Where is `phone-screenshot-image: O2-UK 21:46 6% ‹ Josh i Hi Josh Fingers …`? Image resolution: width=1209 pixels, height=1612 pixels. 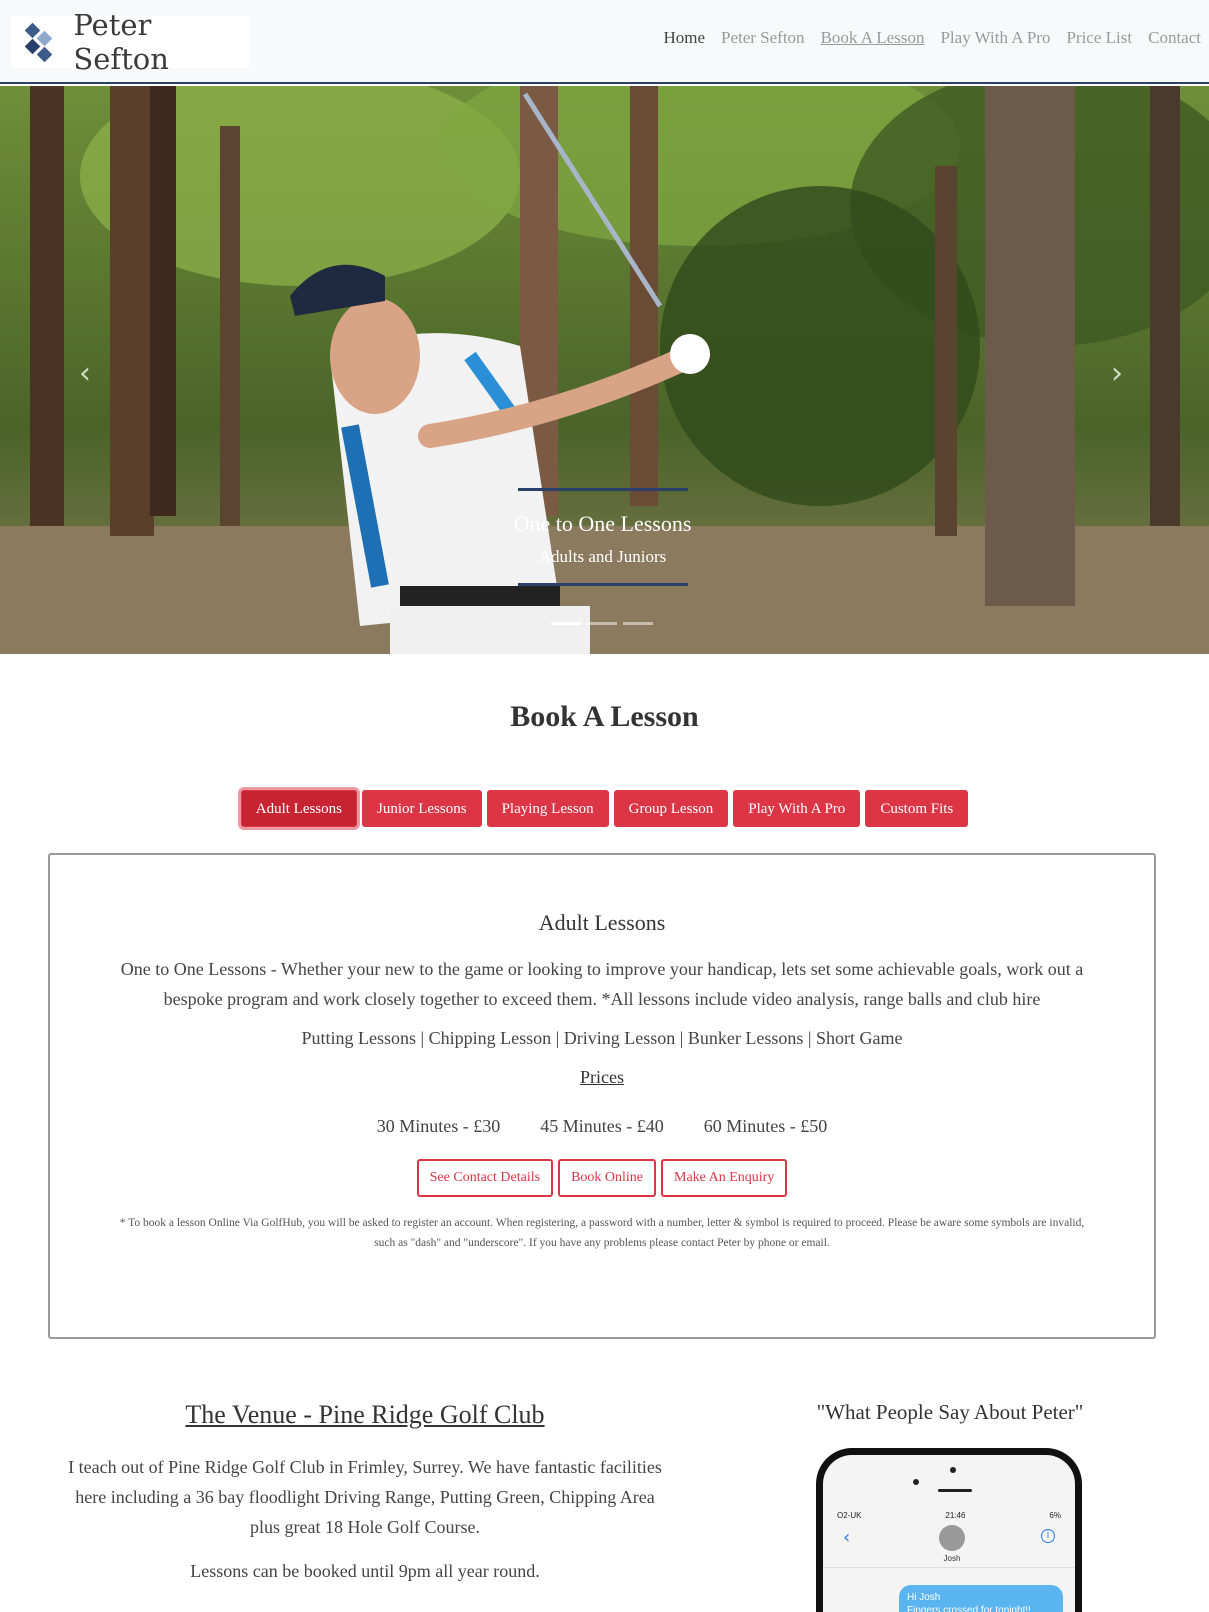 phone-screenshot-image: O2-UK 21:46 6% ‹ Josh i Hi Josh Fingers … is located at coordinates (949, 1530).